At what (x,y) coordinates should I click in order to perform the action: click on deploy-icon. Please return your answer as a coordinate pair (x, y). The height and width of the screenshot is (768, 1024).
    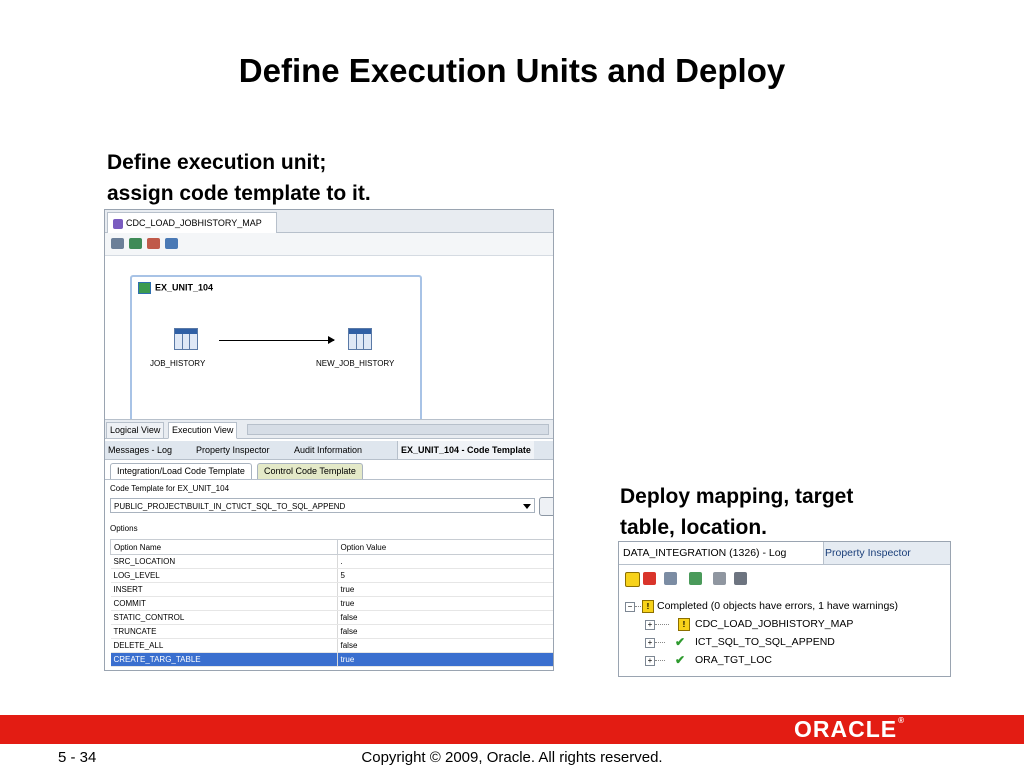
    Looking at the image, I should click on (695, 578).